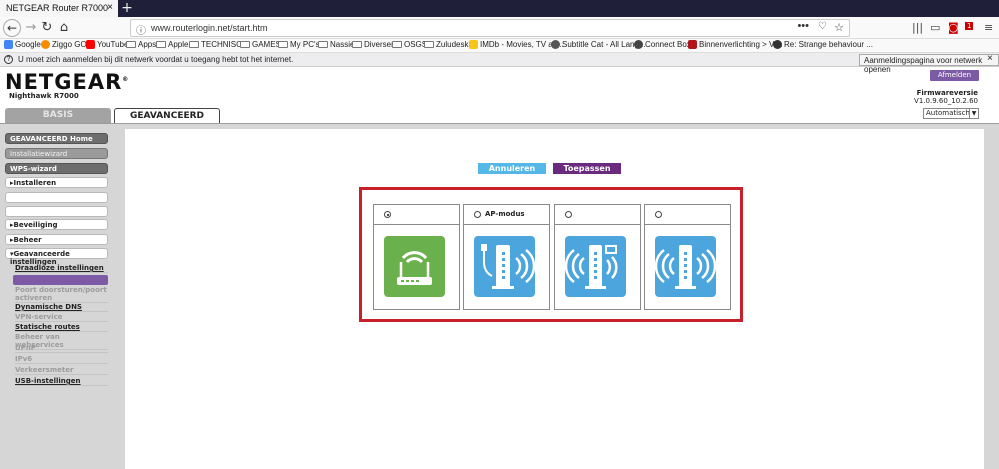 This screenshot has width=999, height=469. Describe the element at coordinates (147, 44) in the screenshot. I see `bookmark-label: Apps` at that location.